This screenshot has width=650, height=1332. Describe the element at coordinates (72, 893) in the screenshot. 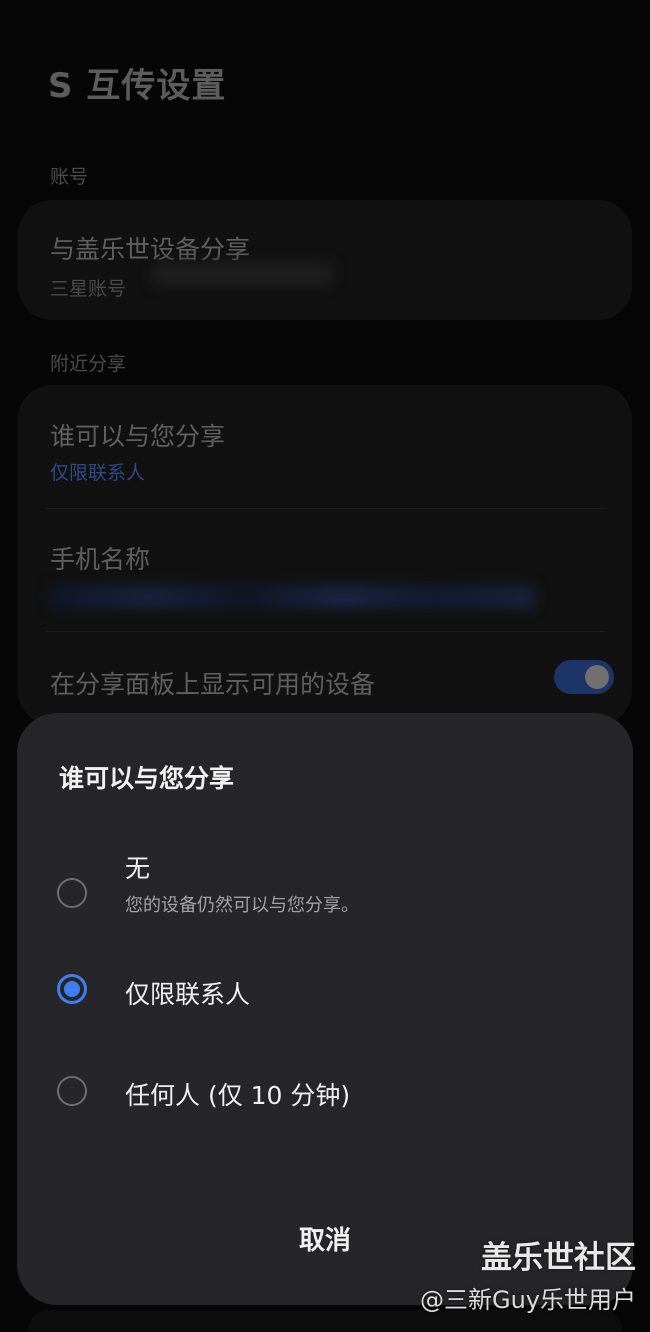

I see `radio-button-none` at that location.